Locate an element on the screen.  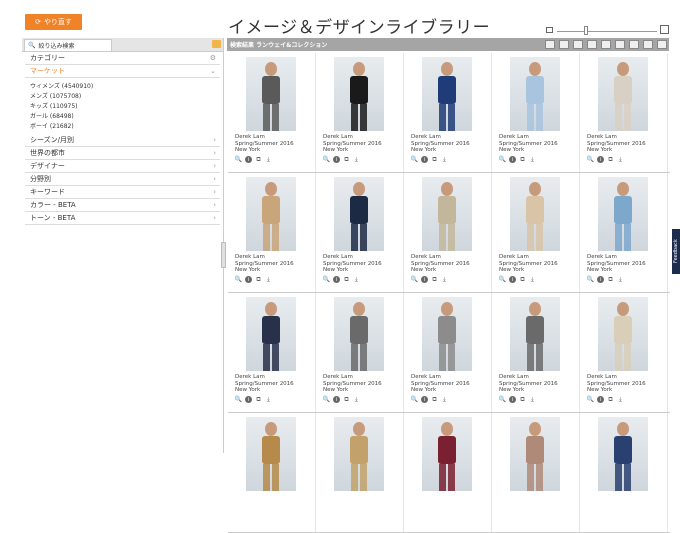
facet-keyword: キーワード › is located at coordinates (122, 192).